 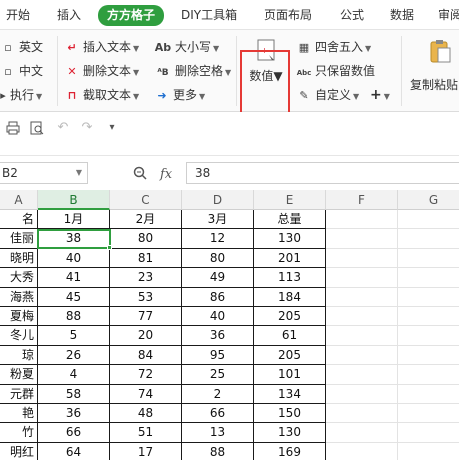 What do you see at coordinates (37, 128) in the screenshot?
I see `print-preview-icon` at bounding box center [37, 128].